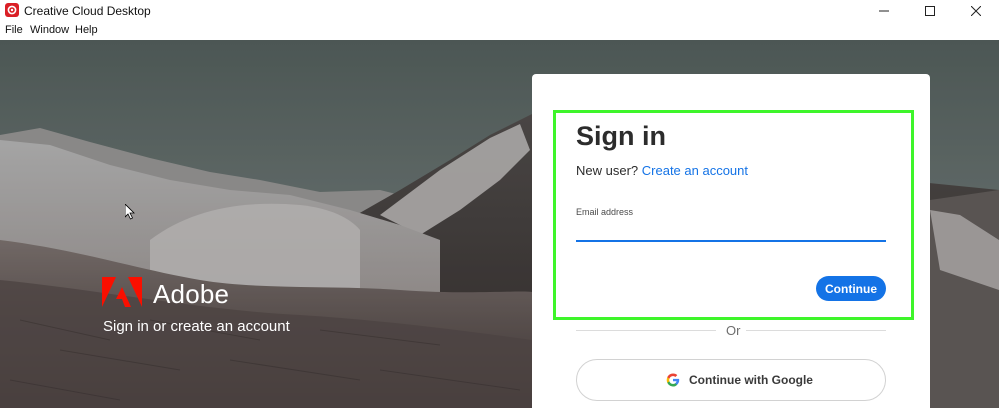  I want to click on email-field, so click(731, 232).